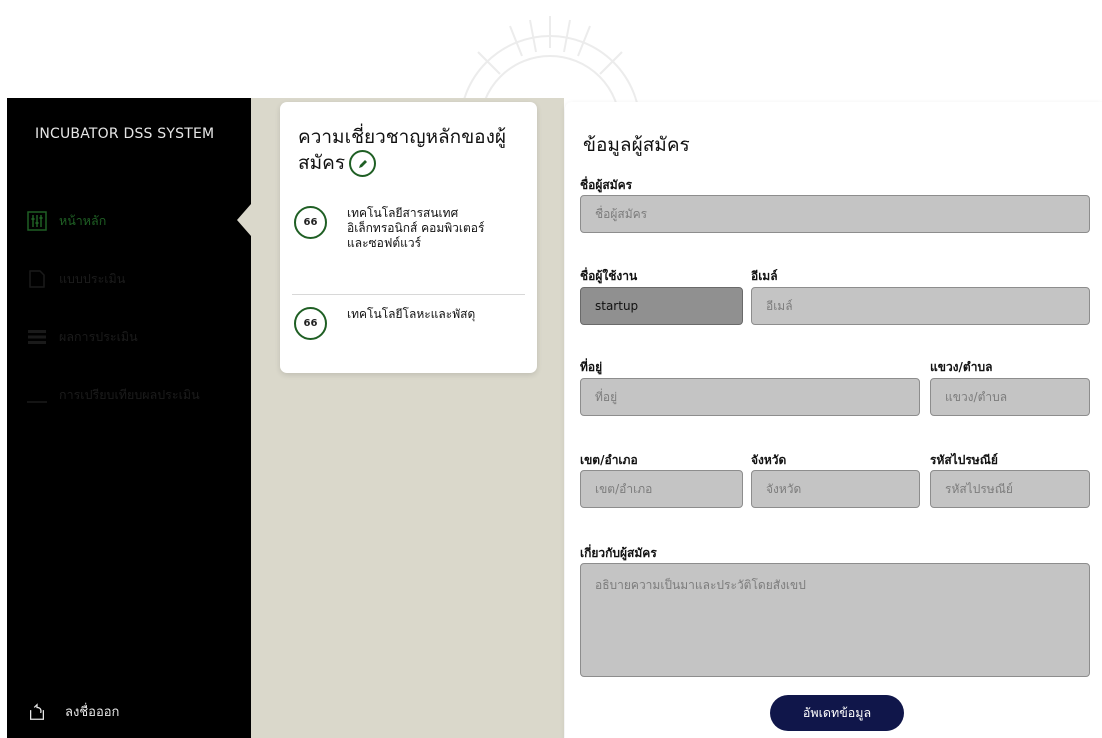 The width and height of the screenshot is (1102, 738). I want to click on expertise-title-text: ความเชี่ยวชาญหลักของผู้สมัคร, so click(402, 150).